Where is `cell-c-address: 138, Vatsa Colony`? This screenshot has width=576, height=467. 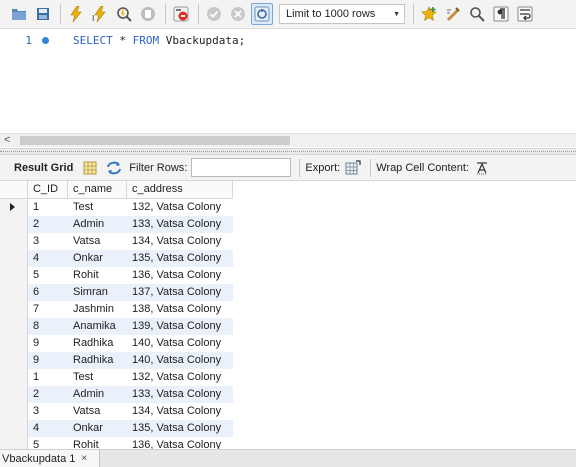
cell-c-address: 138, Vatsa Colony is located at coordinates (180, 309).